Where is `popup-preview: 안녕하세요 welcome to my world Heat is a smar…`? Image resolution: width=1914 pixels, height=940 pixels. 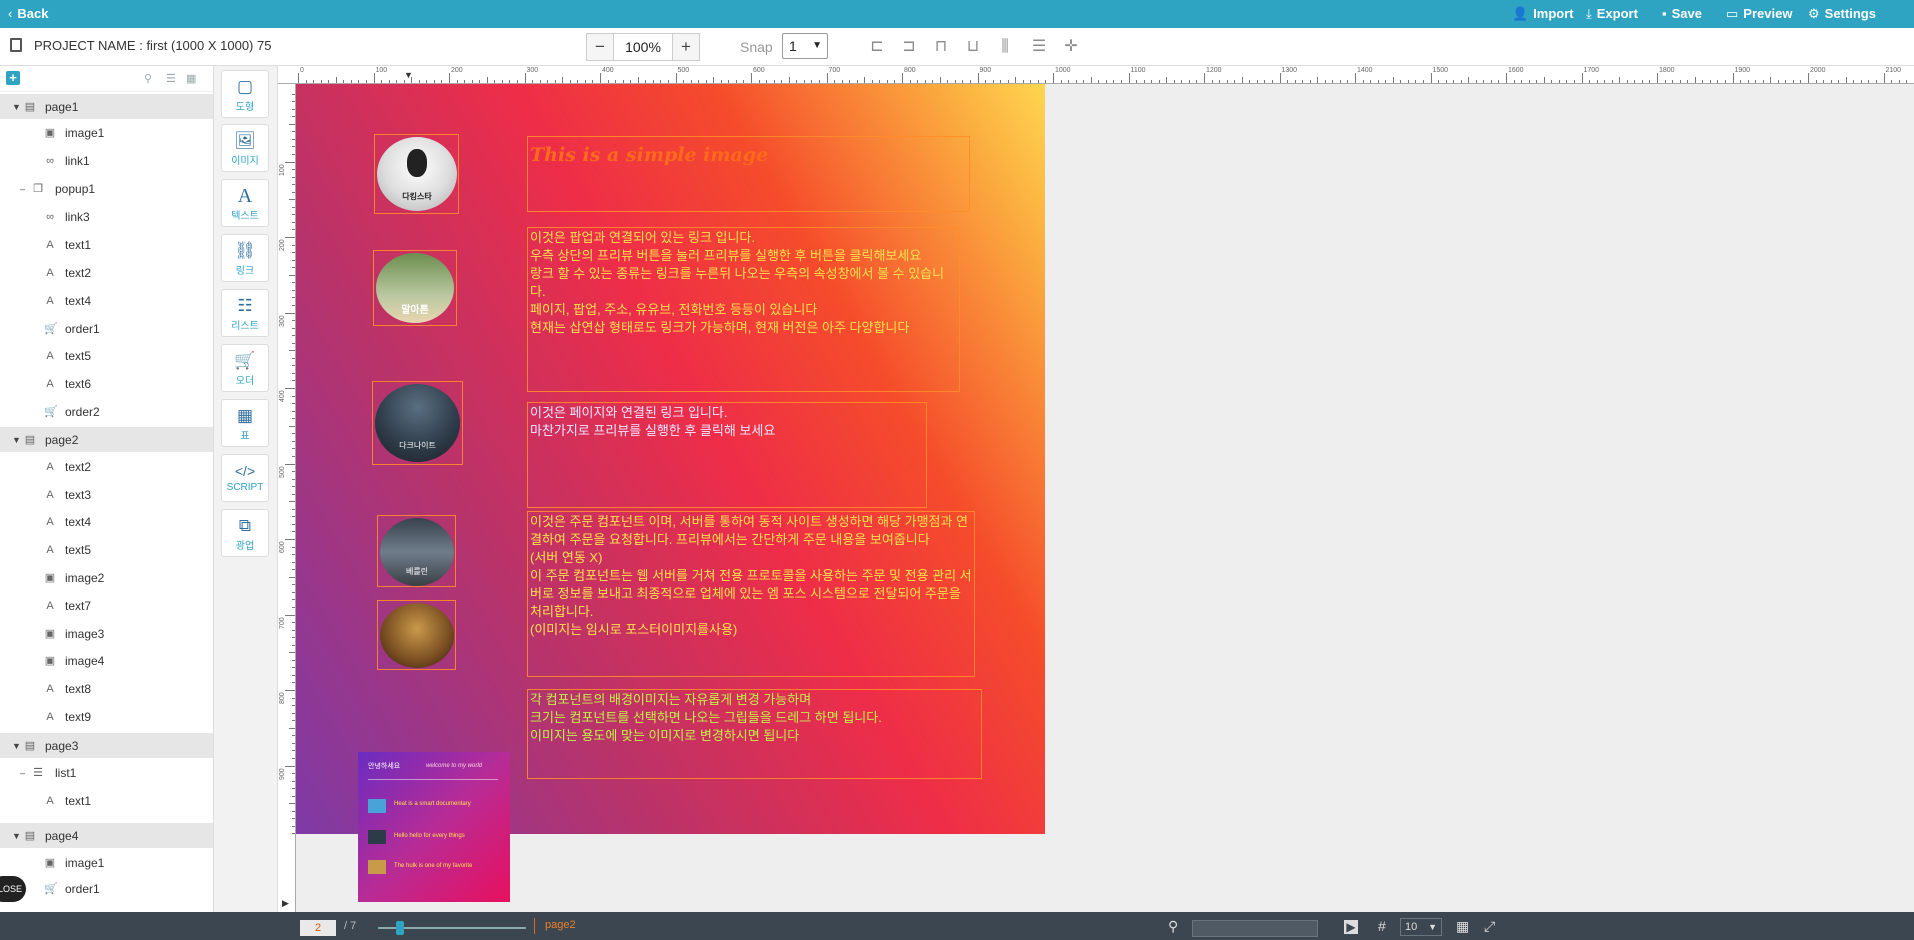 popup-preview: 안녕하세요 welcome to my world Heat is a smar… is located at coordinates (434, 827).